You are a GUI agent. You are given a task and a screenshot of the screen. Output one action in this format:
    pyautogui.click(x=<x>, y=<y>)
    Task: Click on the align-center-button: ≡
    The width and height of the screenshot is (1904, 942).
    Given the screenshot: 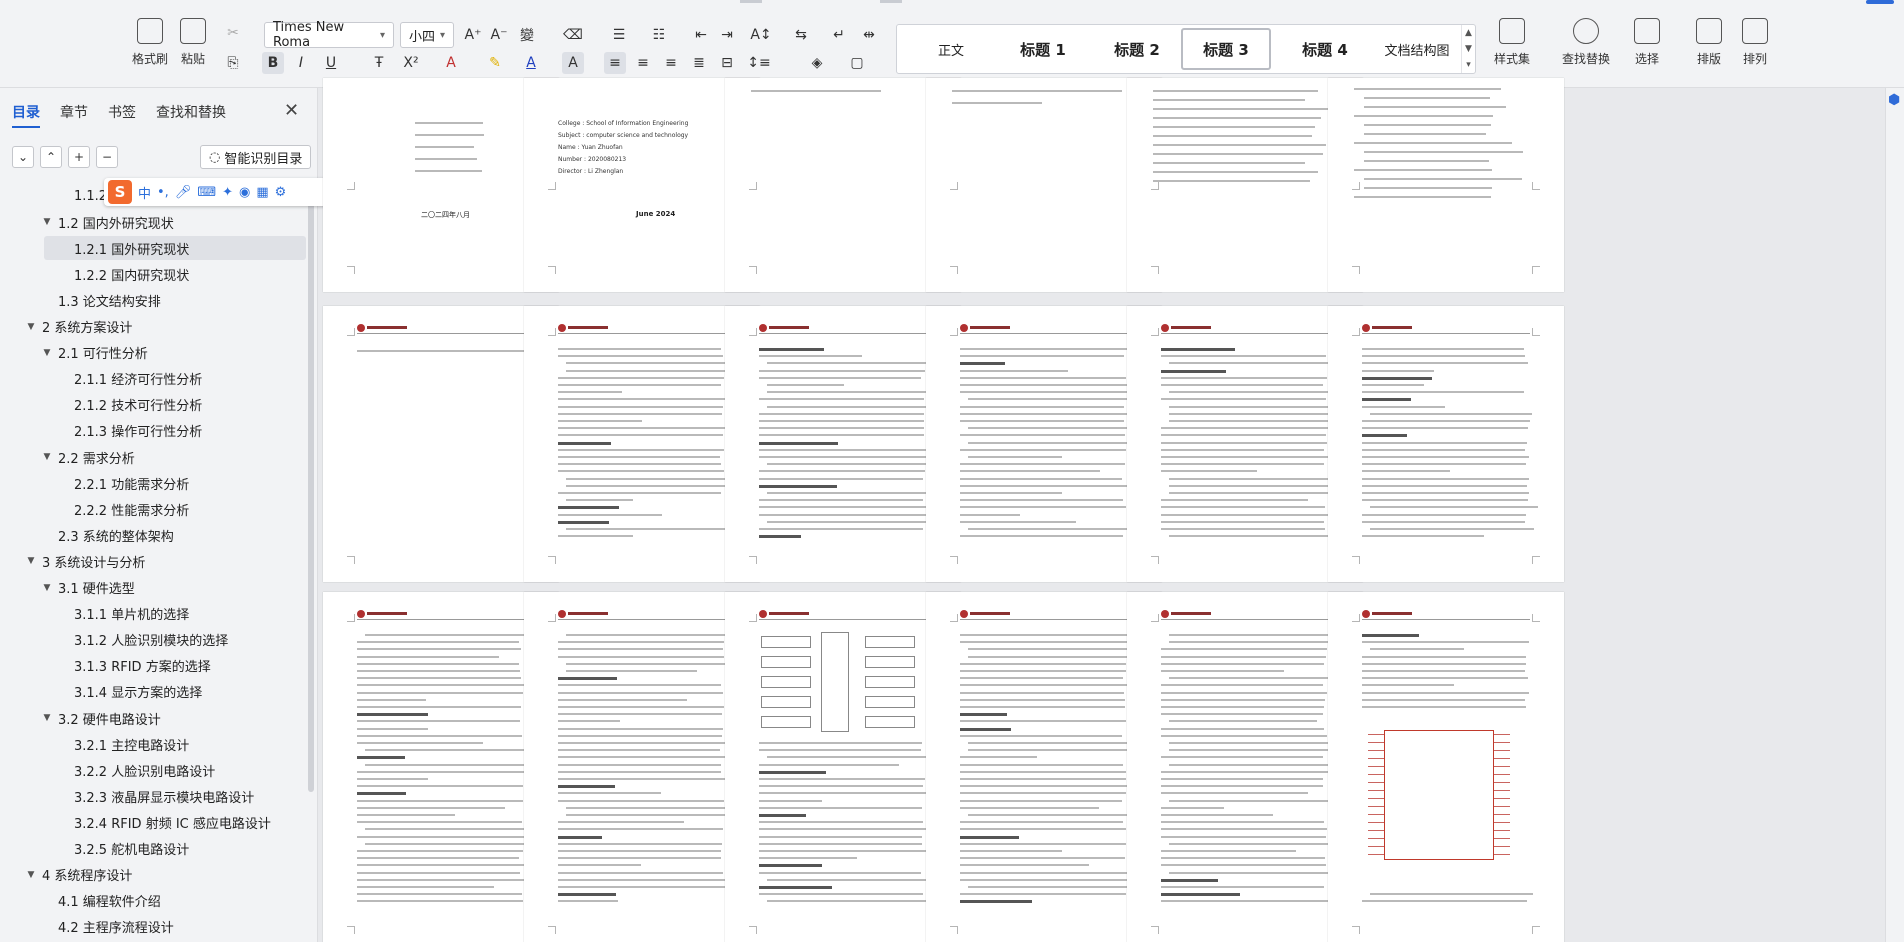 What is the action you would take?
    pyautogui.click(x=643, y=63)
    